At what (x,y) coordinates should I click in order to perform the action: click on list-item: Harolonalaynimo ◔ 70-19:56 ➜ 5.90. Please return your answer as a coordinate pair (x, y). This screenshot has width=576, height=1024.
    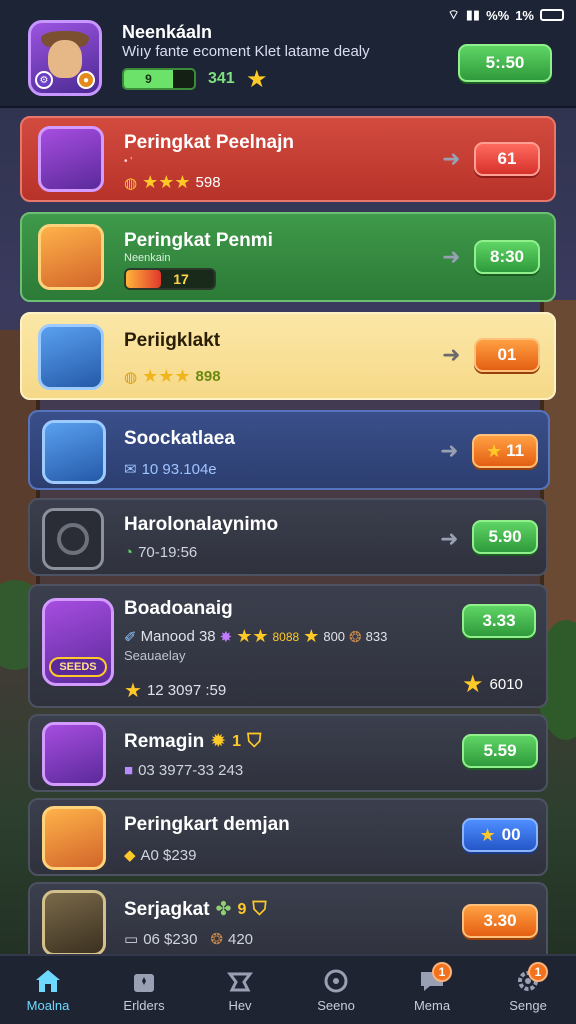
    Looking at the image, I should click on (288, 537).